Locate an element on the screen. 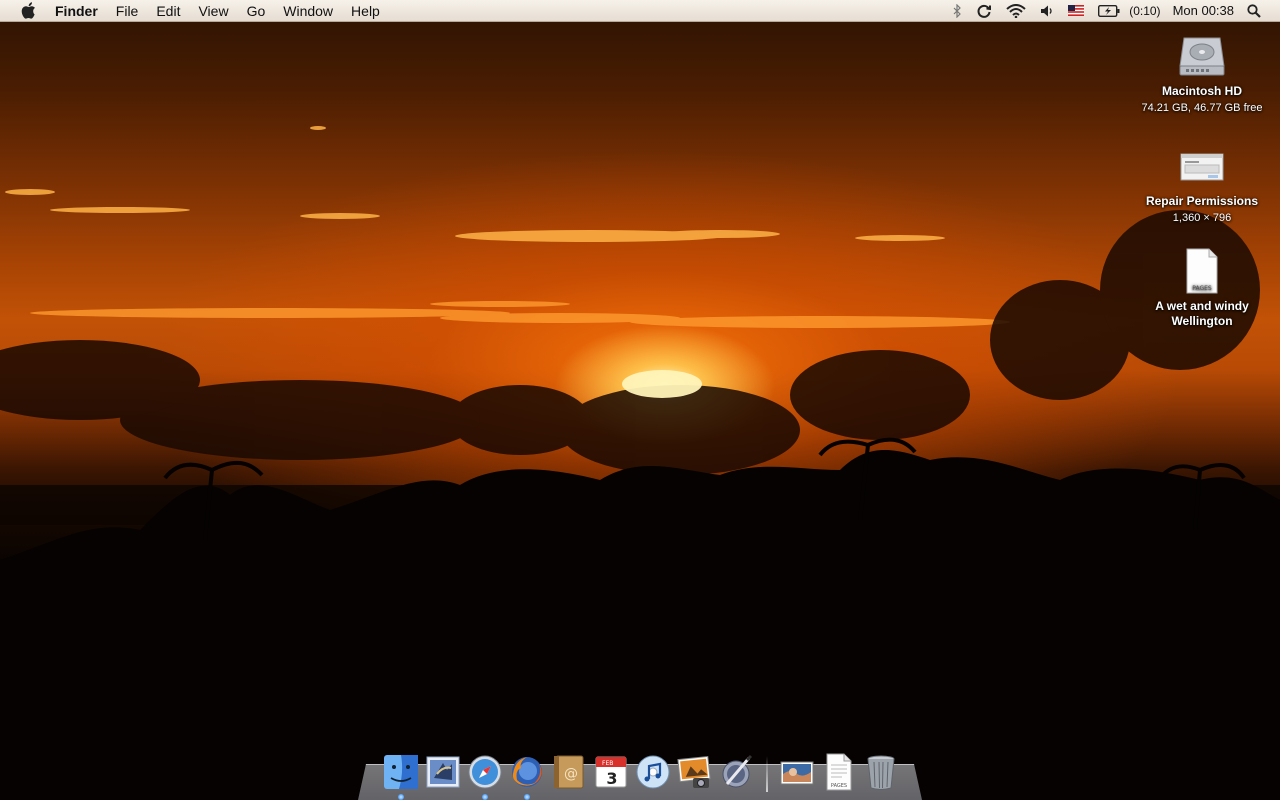  picture-icon is located at coordinates (797, 773).